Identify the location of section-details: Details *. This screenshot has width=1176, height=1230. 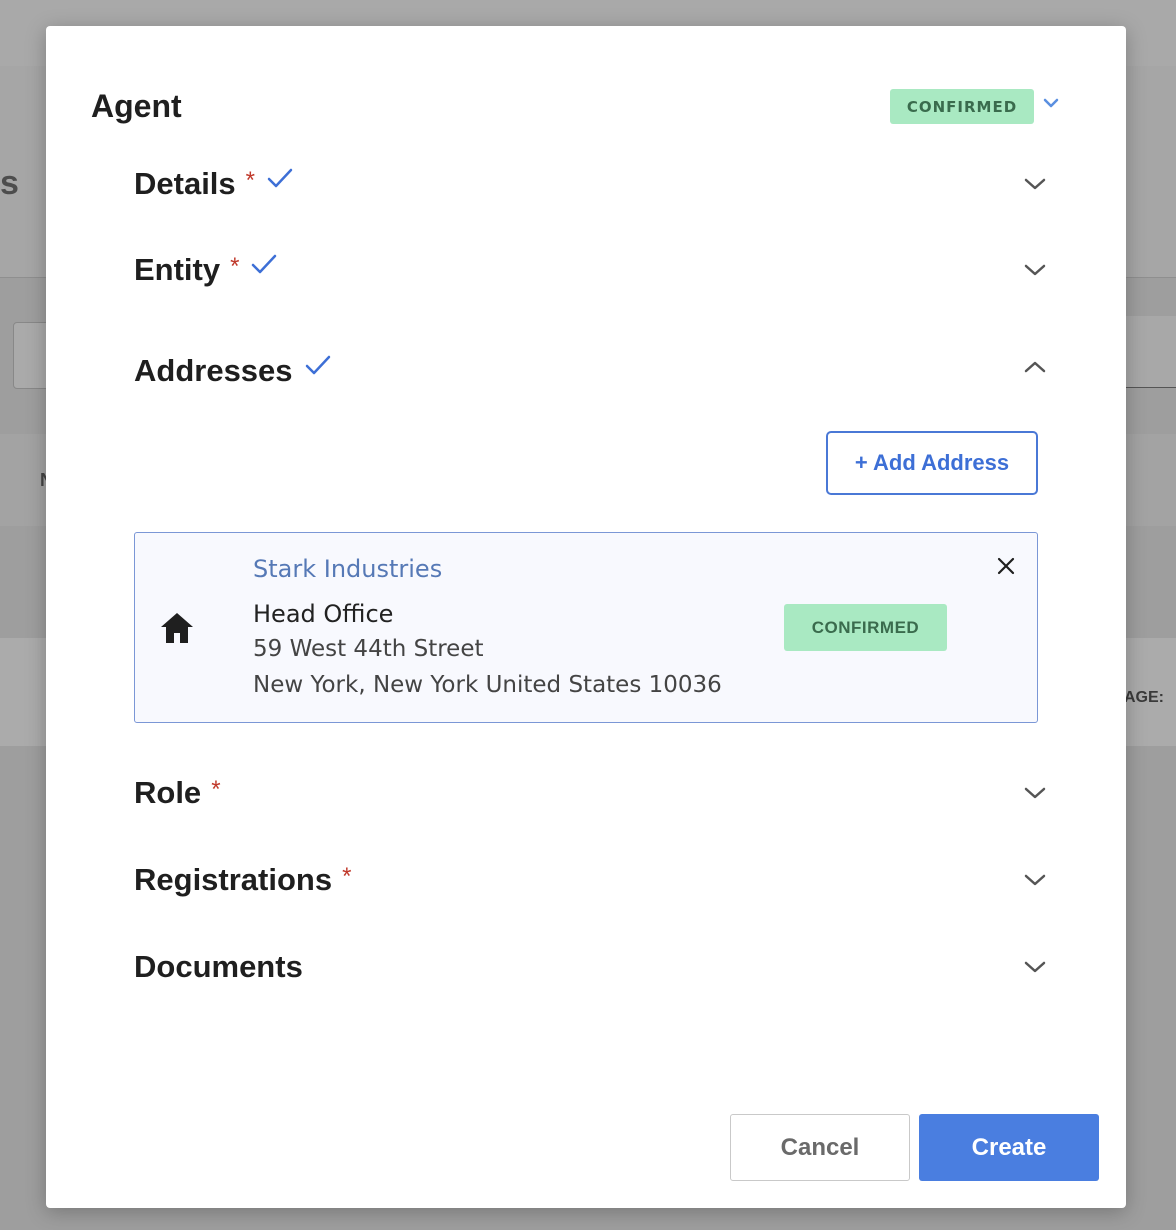
(590, 184).